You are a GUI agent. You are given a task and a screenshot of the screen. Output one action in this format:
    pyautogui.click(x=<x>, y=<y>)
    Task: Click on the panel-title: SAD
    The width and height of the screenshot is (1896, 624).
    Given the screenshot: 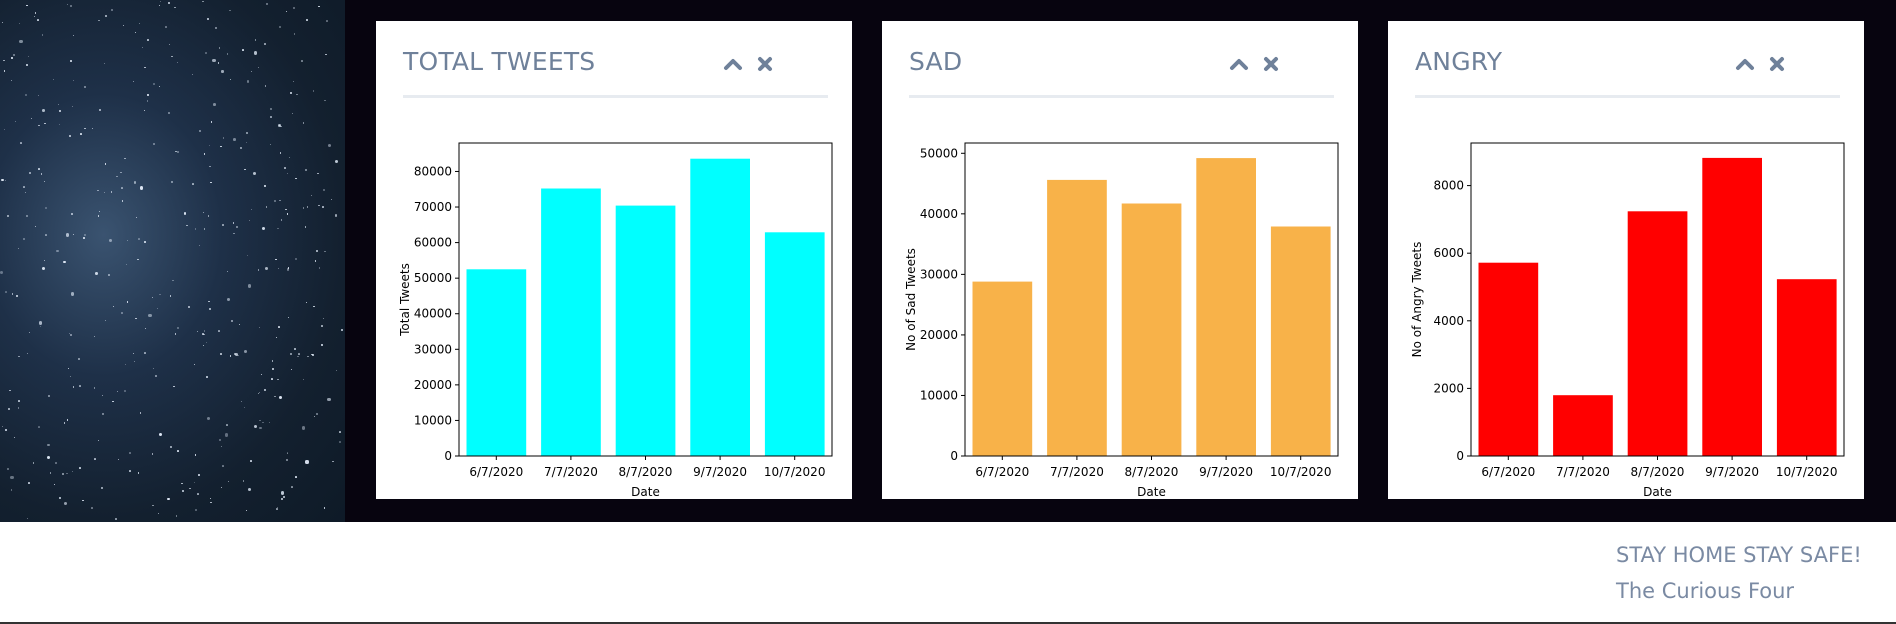 What is the action you would take?
    pyautogui.click(x=936, y=61)
    